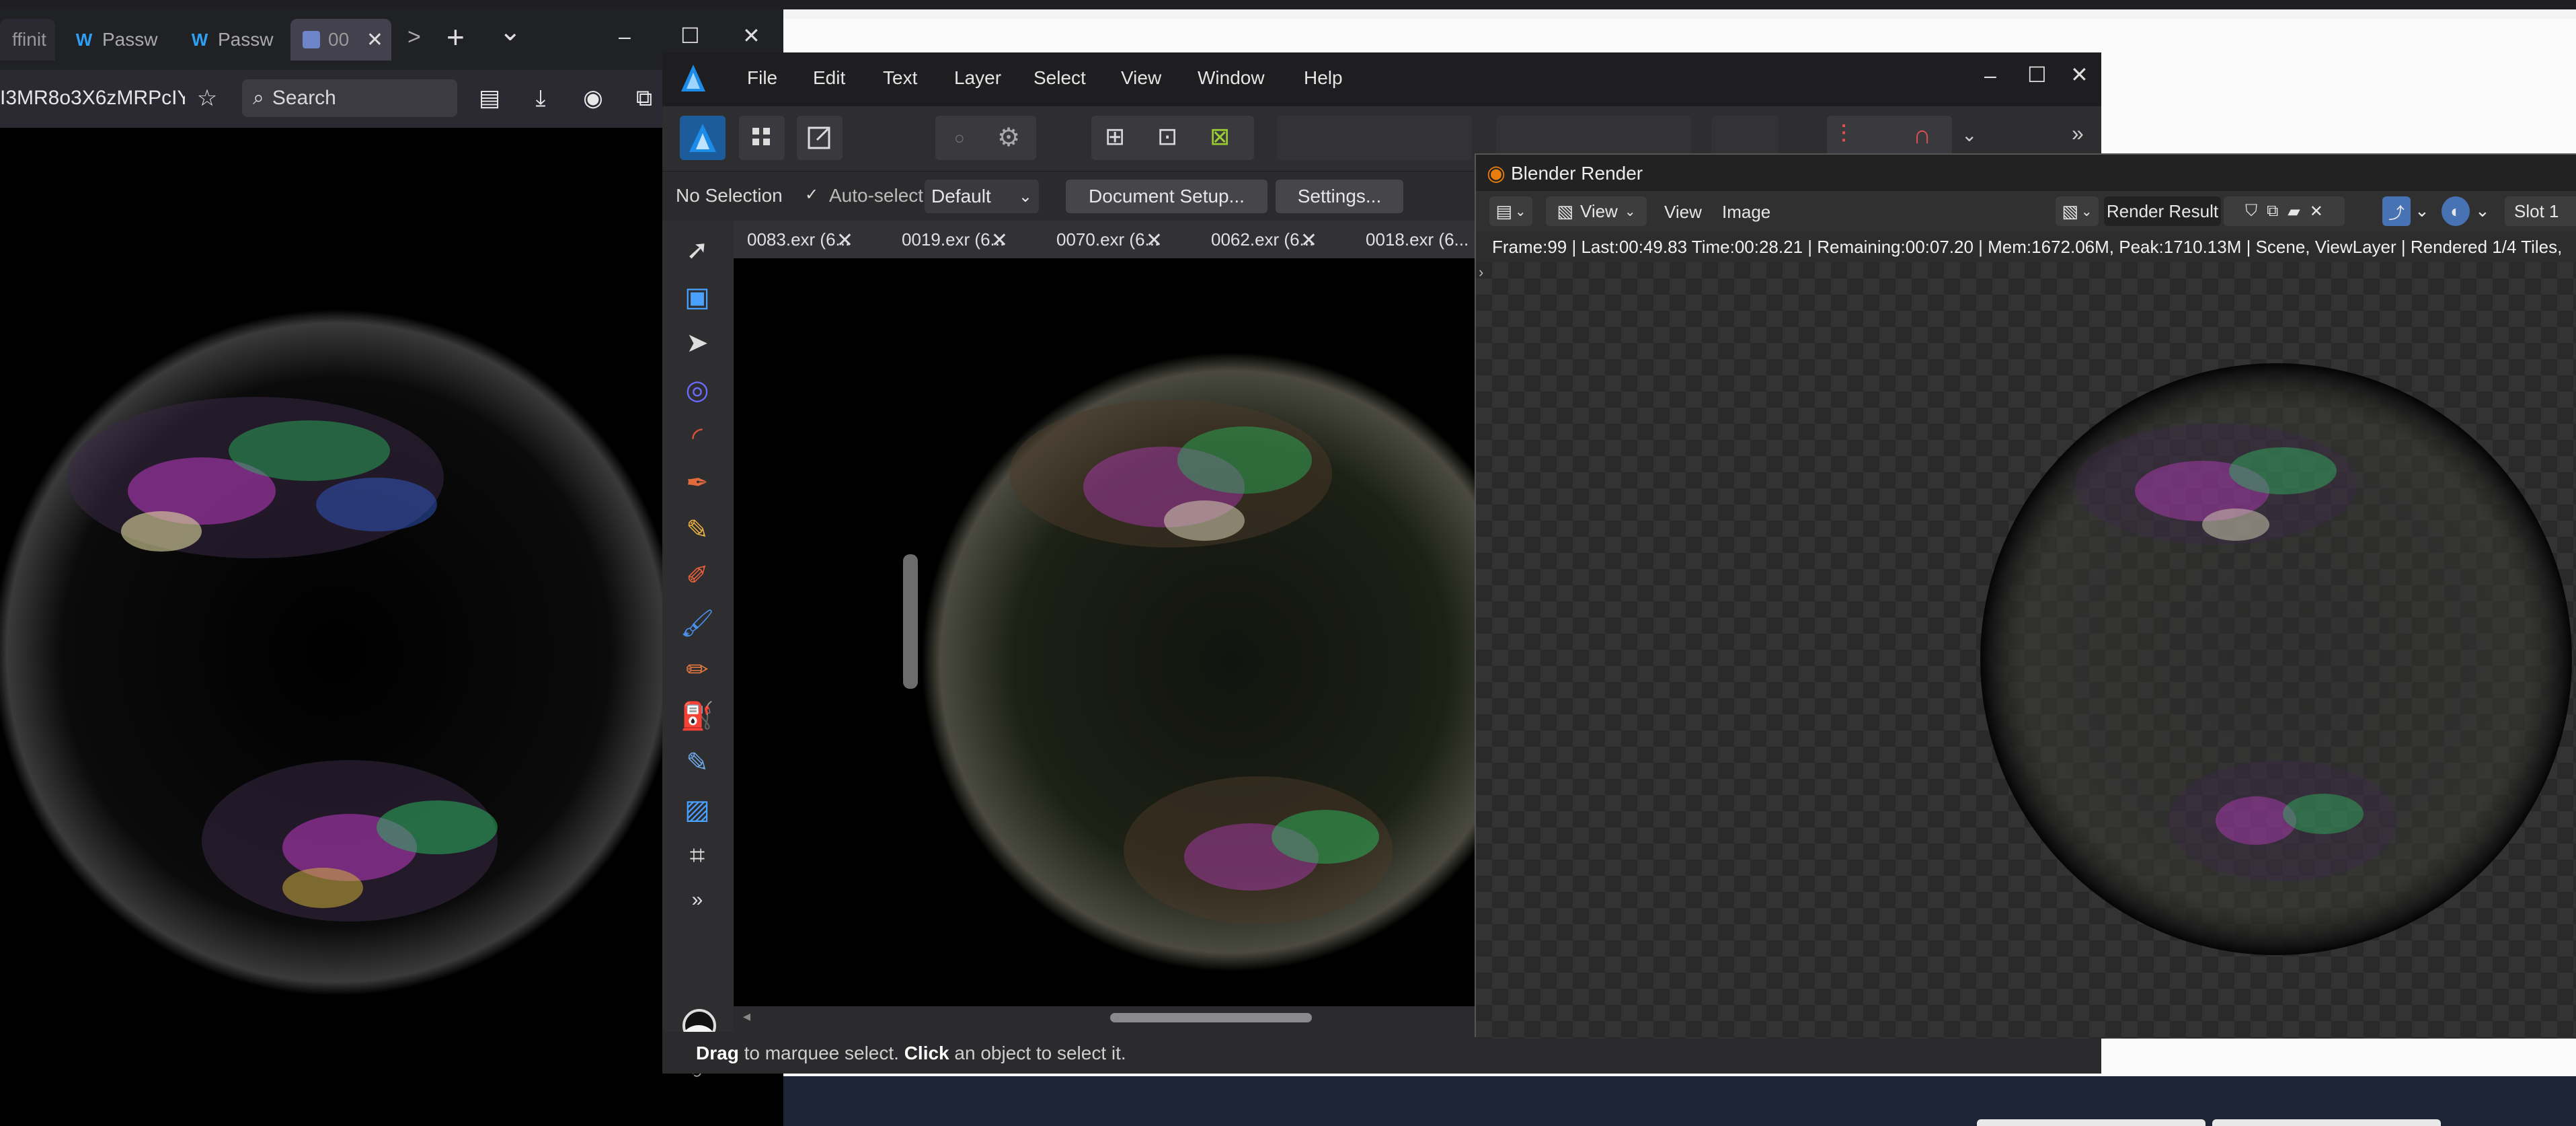 The width and height of the screenshot is (2576, 1126). I want to click on transparency-tool-icon: ✎, so click(697, 763).